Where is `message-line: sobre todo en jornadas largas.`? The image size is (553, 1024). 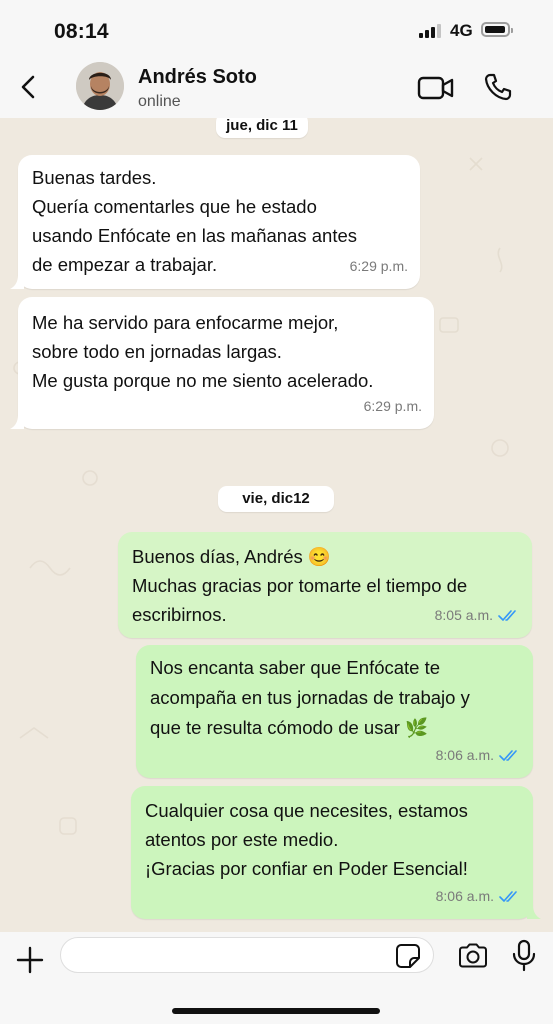 message-line: sobre todo en jornadas largas. is located at coordinates (157, 351).